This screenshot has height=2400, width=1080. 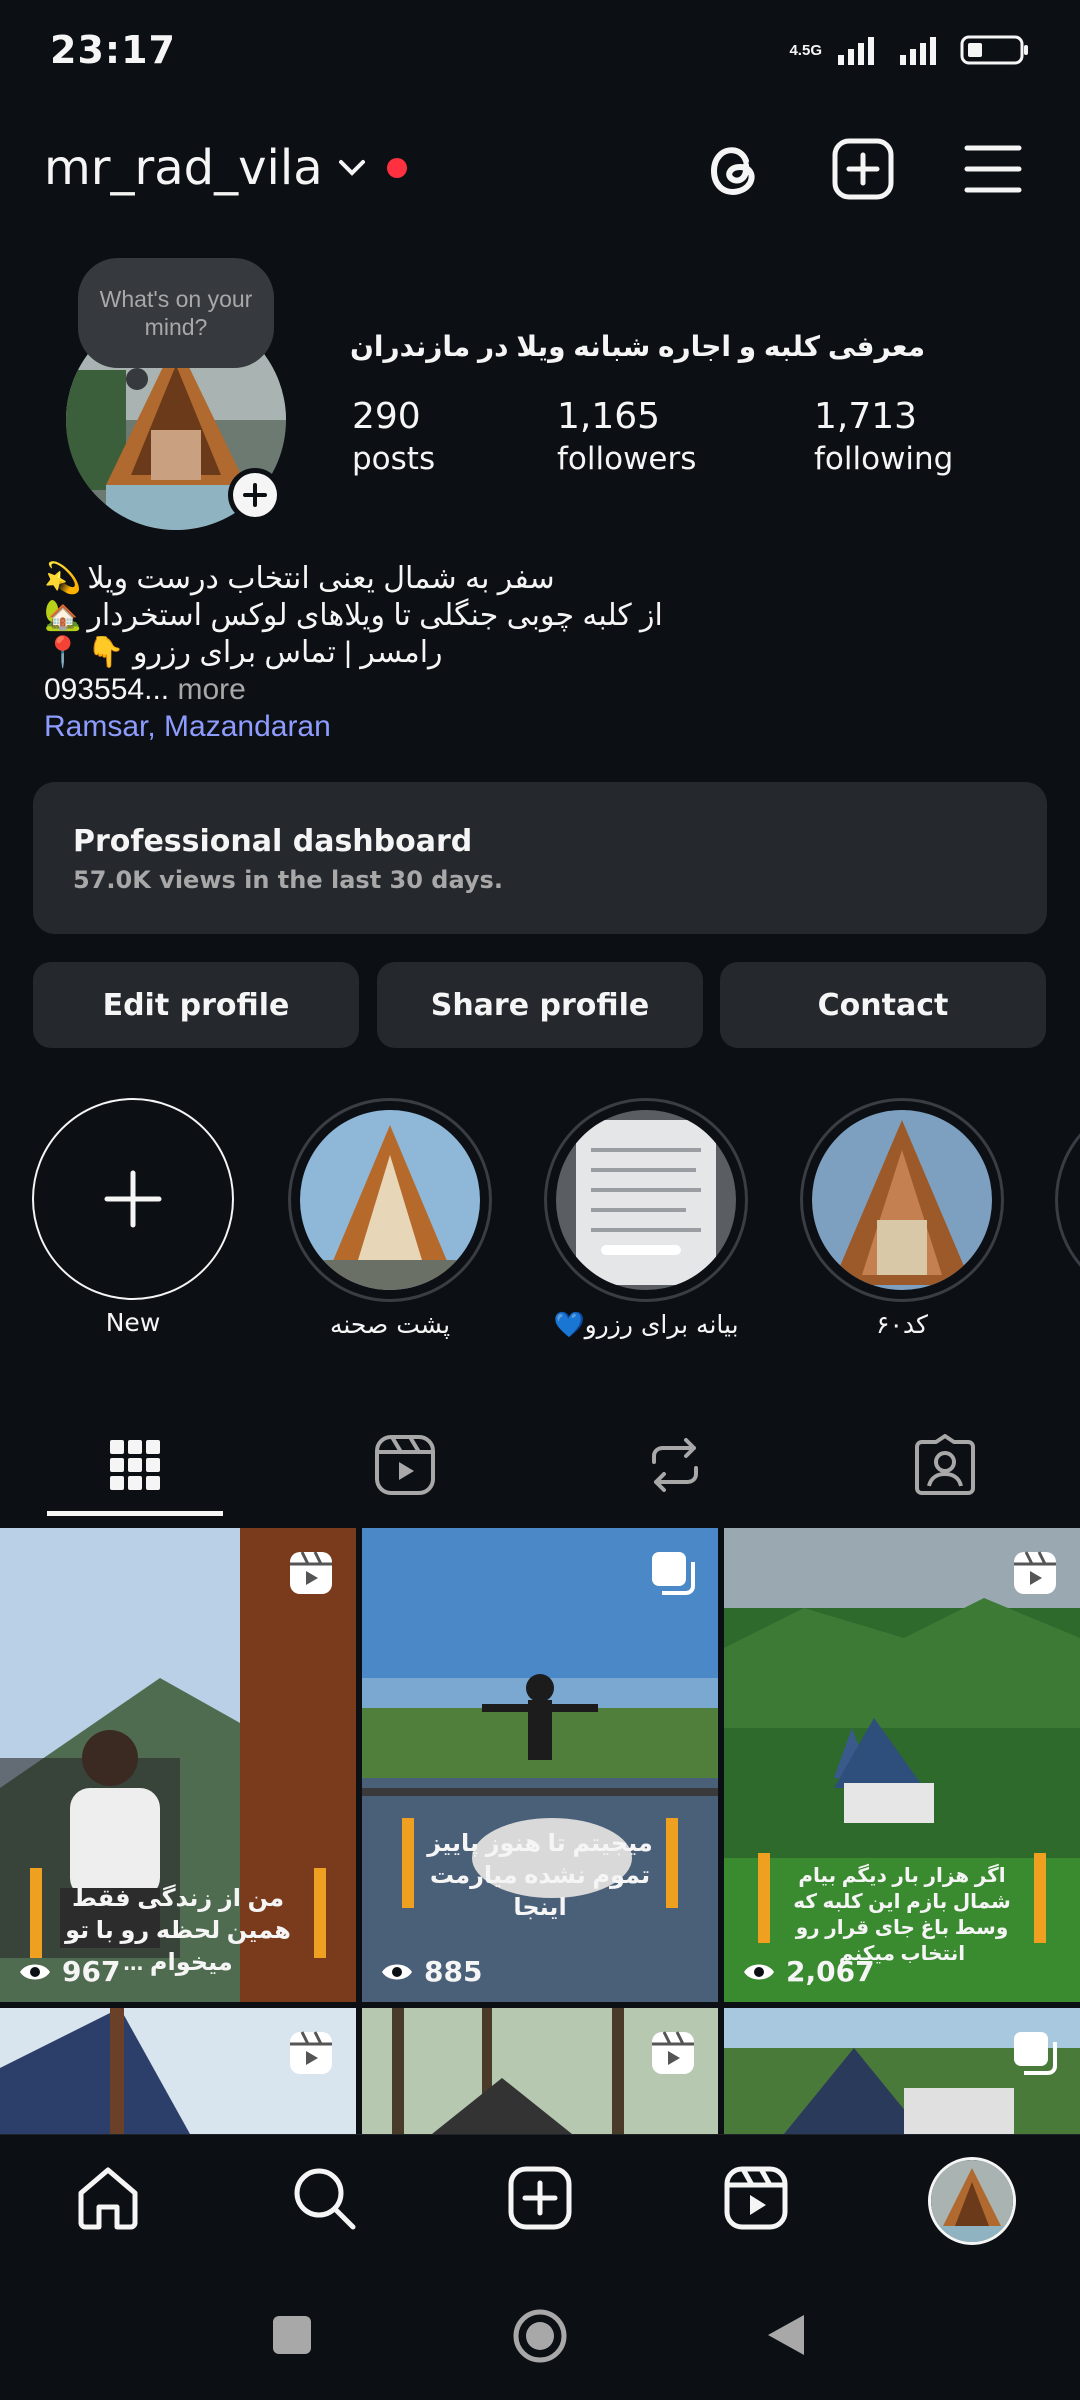 I want to click on dashboard-subtitle: 57.0K views in the last 30 days., so click(x=288, y=880).